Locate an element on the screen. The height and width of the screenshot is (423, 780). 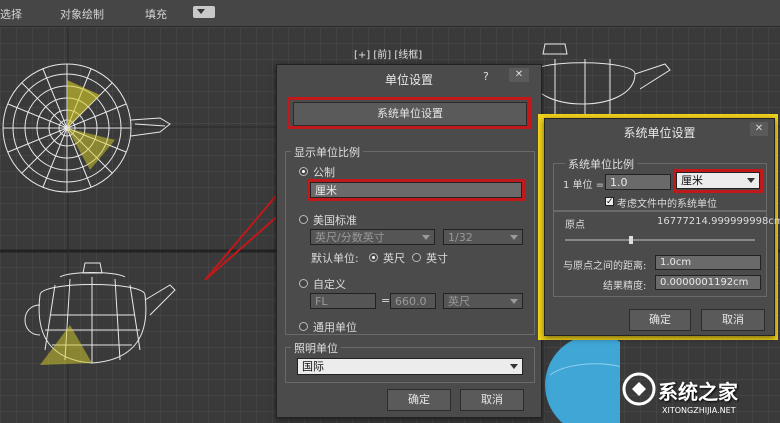
us-fraction-select: 1/32 is located at coordinates (483, 237).